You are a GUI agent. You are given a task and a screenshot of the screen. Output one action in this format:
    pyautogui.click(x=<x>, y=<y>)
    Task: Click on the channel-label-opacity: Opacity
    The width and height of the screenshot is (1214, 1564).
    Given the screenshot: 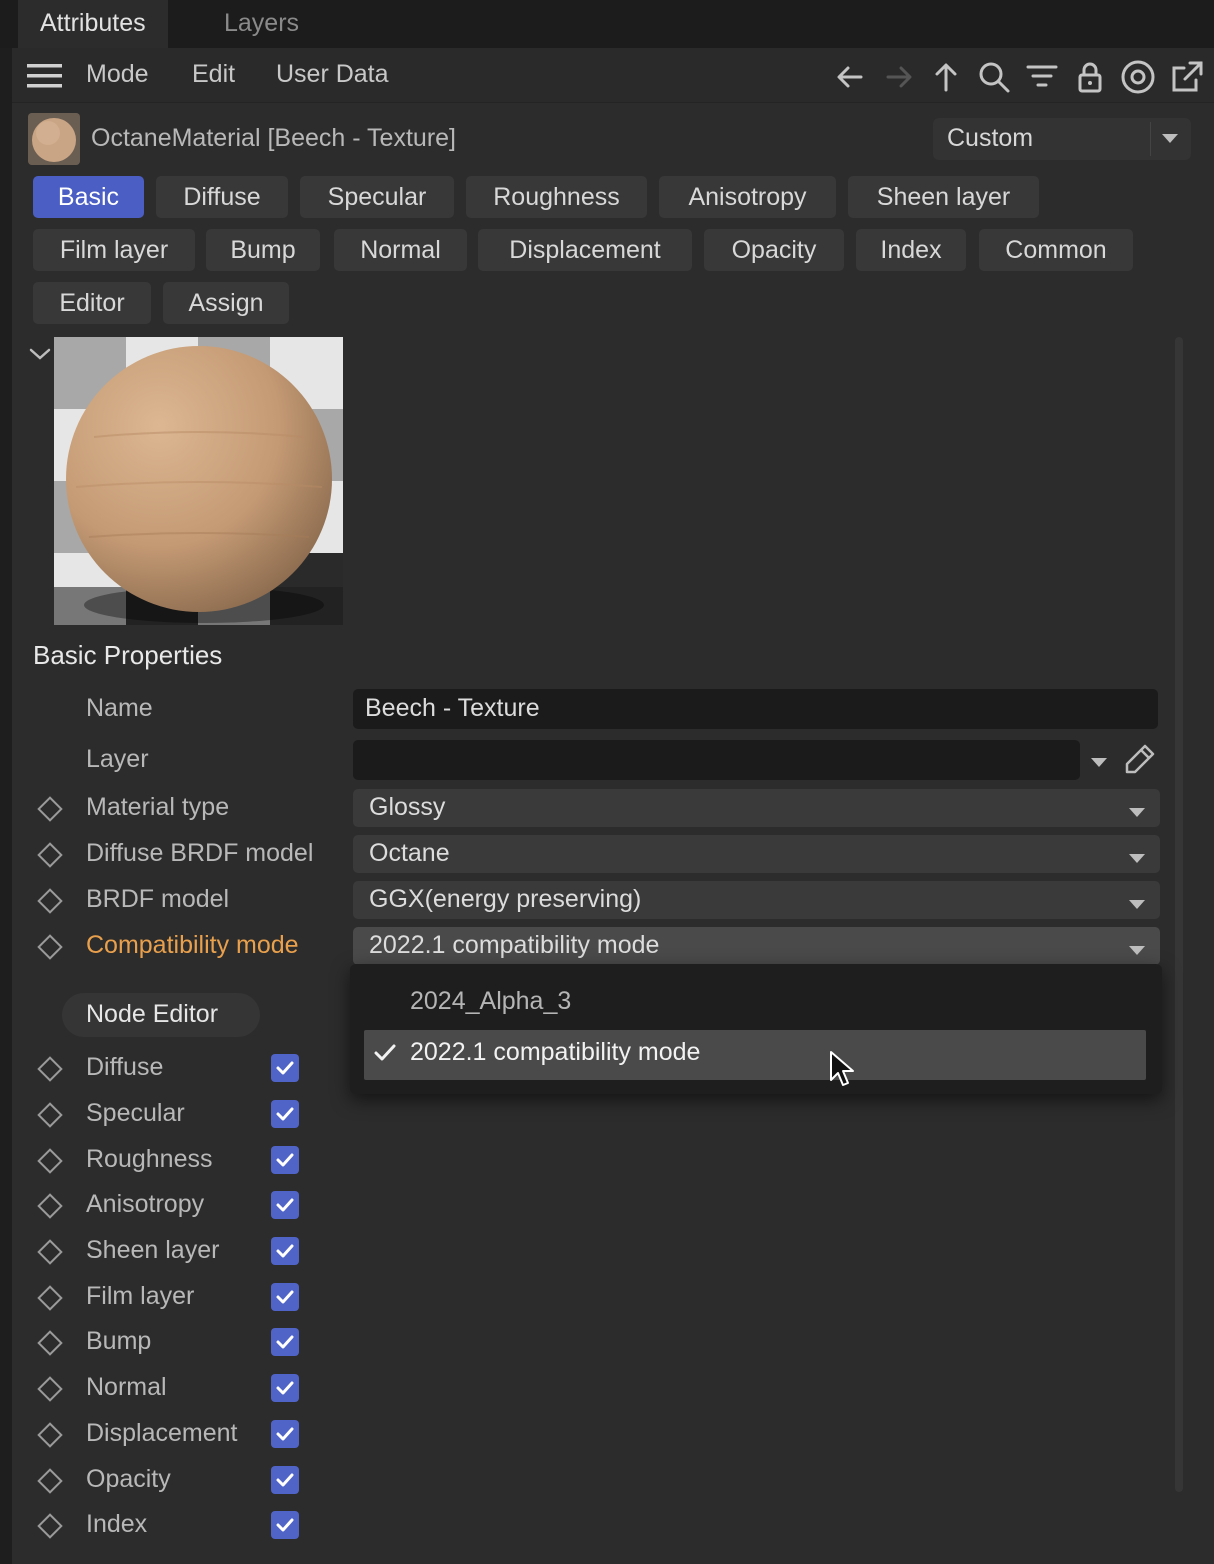 What is the action you would take?
    pyautogui.click(x=128, y=1479)
    